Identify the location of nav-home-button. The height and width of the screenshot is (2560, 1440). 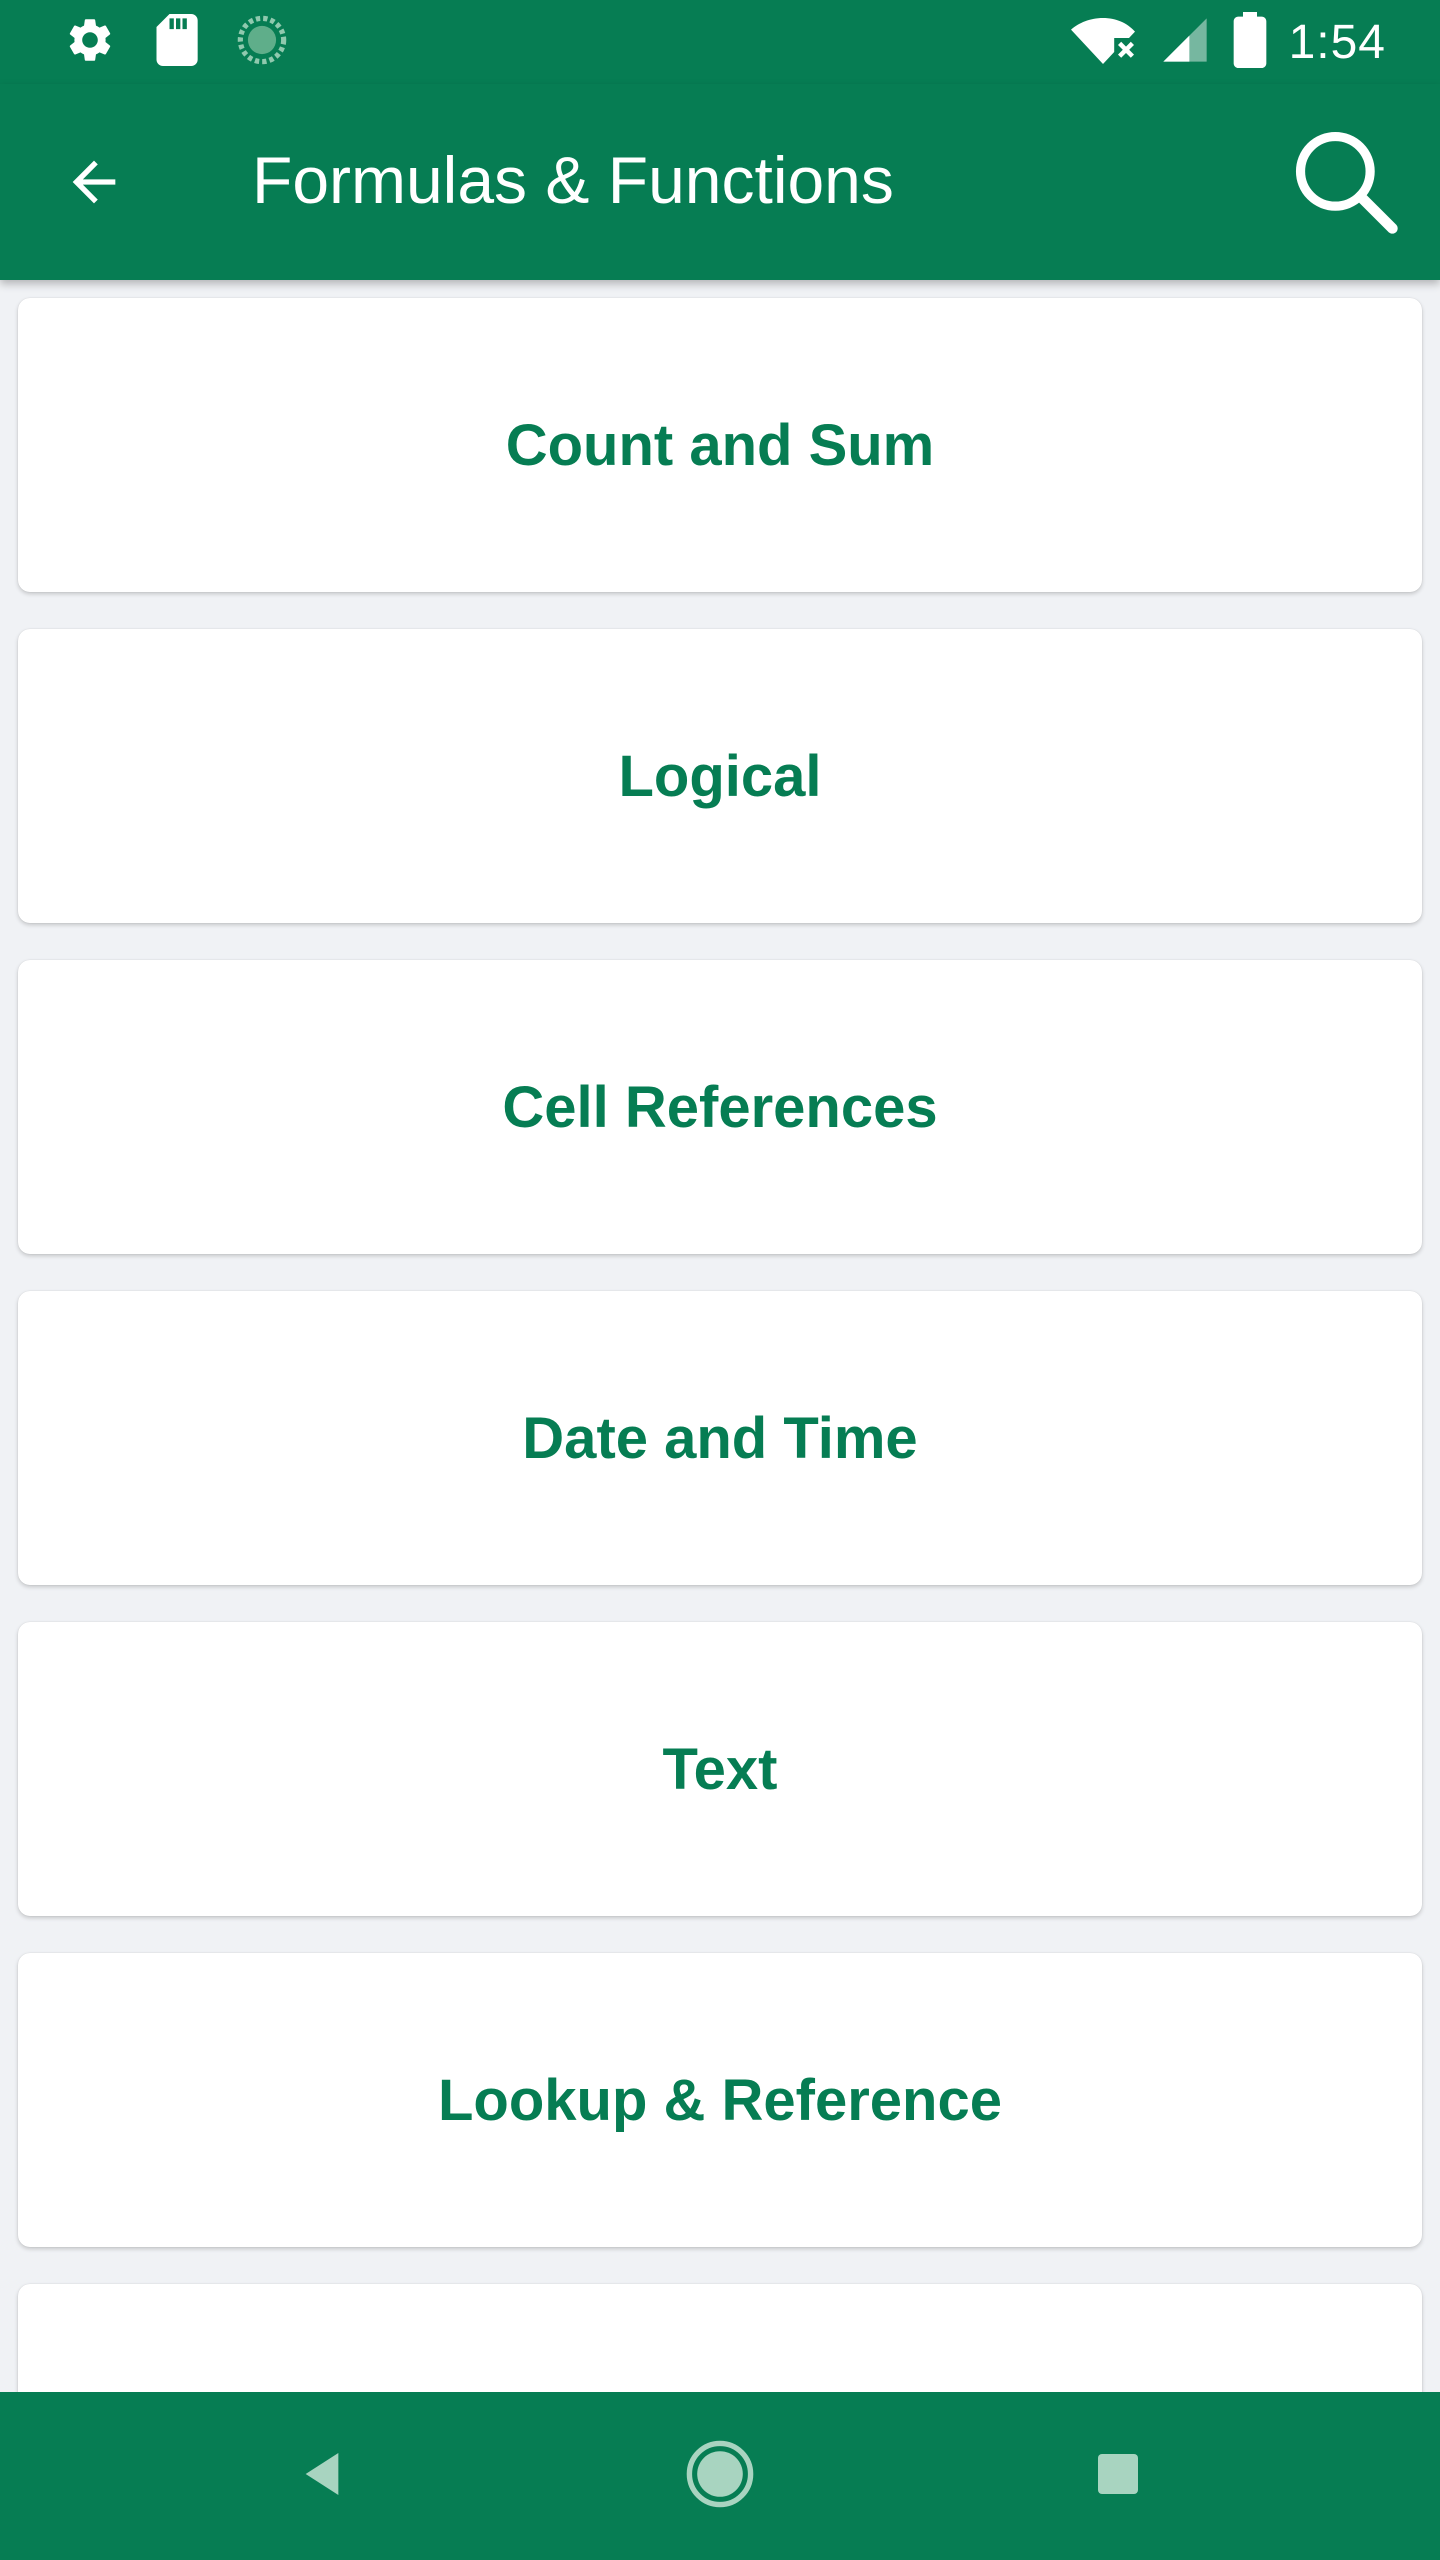
(720, 2476).